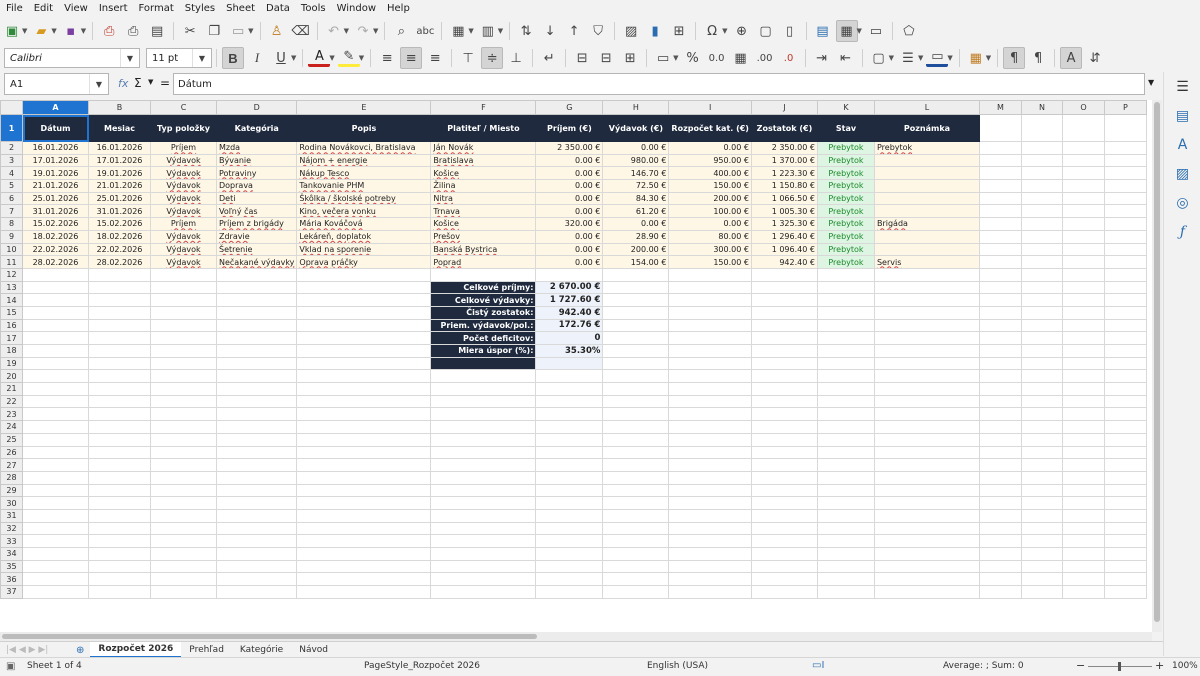 The width and height of the screenshot is (1200, 676). Describe the element at coordinates (926, 128) in the screenshot. I see `header-cell: Poznámka` at that location.